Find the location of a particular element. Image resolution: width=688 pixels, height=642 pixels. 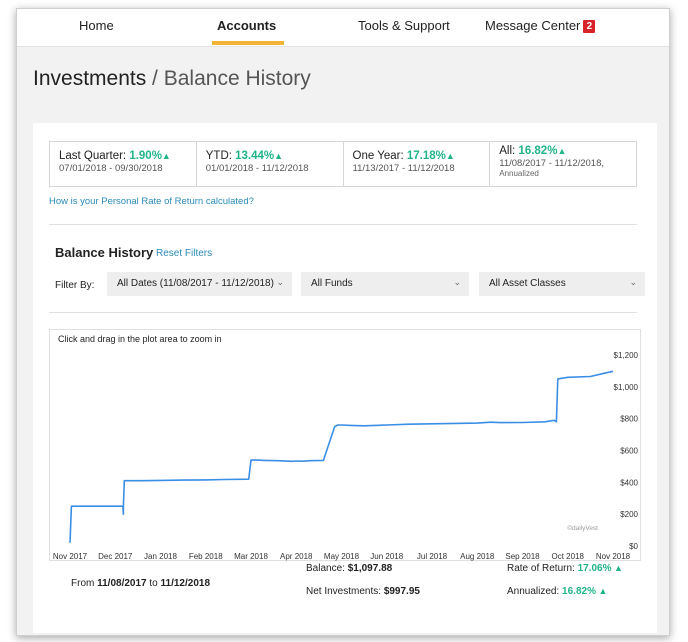

summary-net-investments: Net Investments: $997.95 is located at coordinates (363, 591).